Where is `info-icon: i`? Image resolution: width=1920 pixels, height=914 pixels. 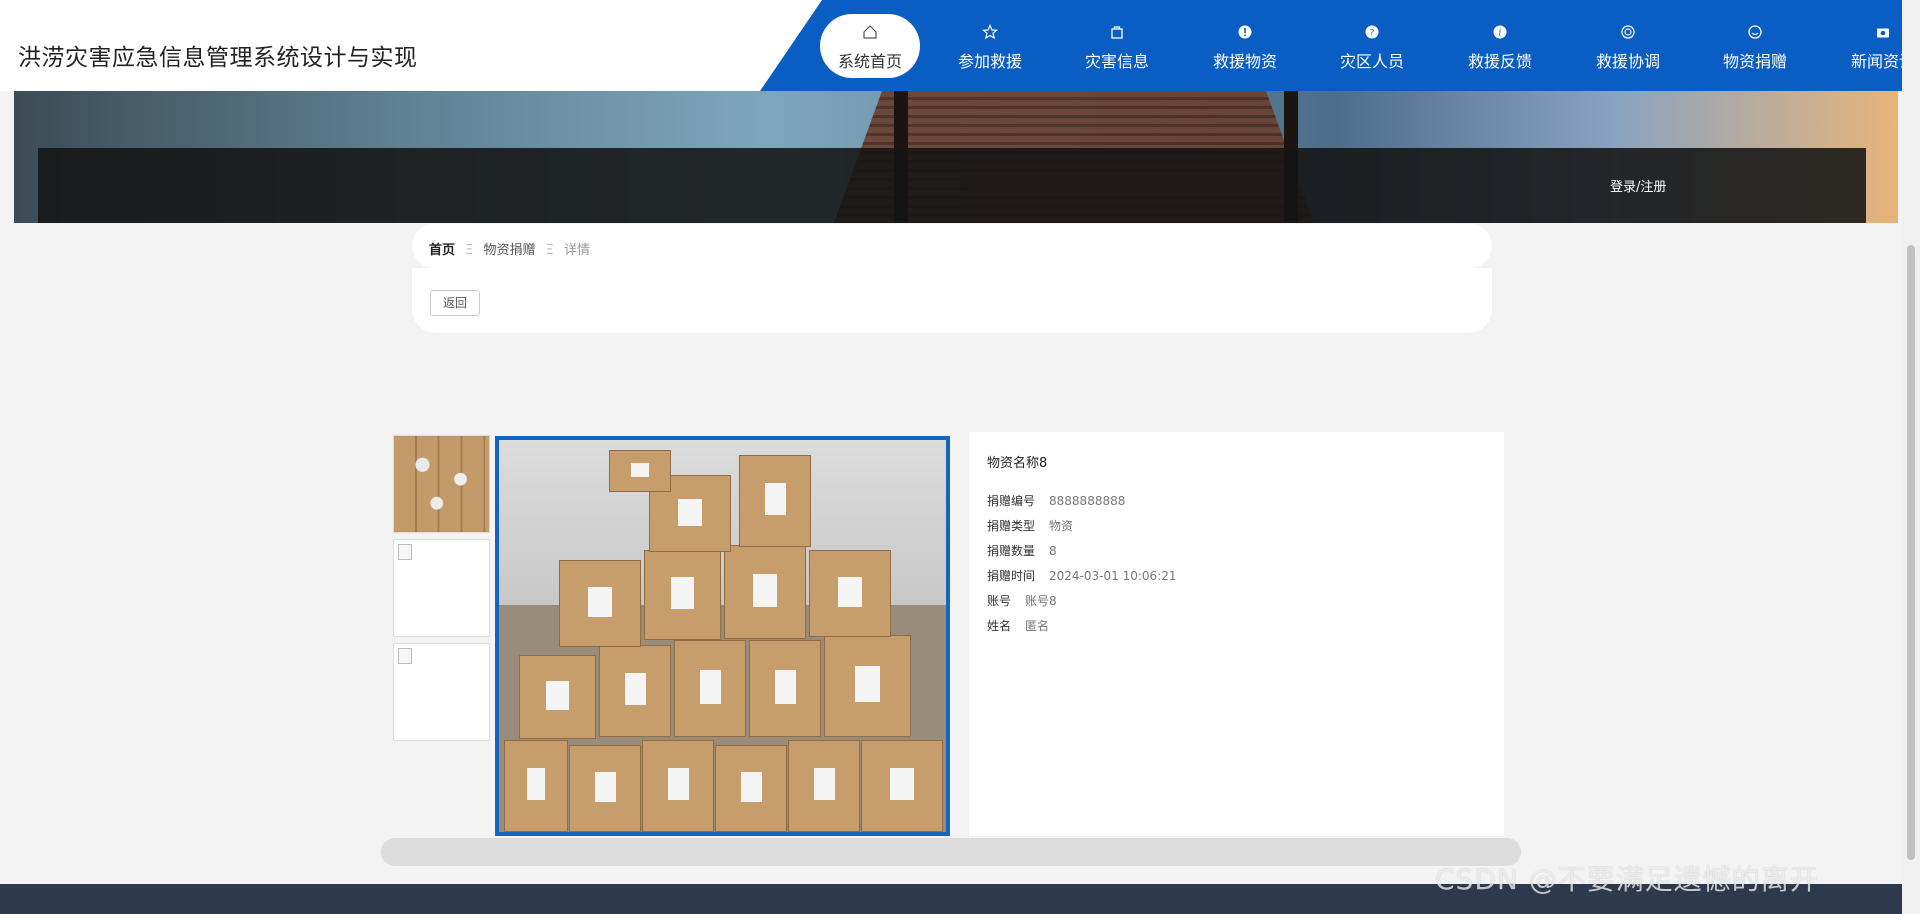 info-icon: i is located at coordinates (1500, 34).